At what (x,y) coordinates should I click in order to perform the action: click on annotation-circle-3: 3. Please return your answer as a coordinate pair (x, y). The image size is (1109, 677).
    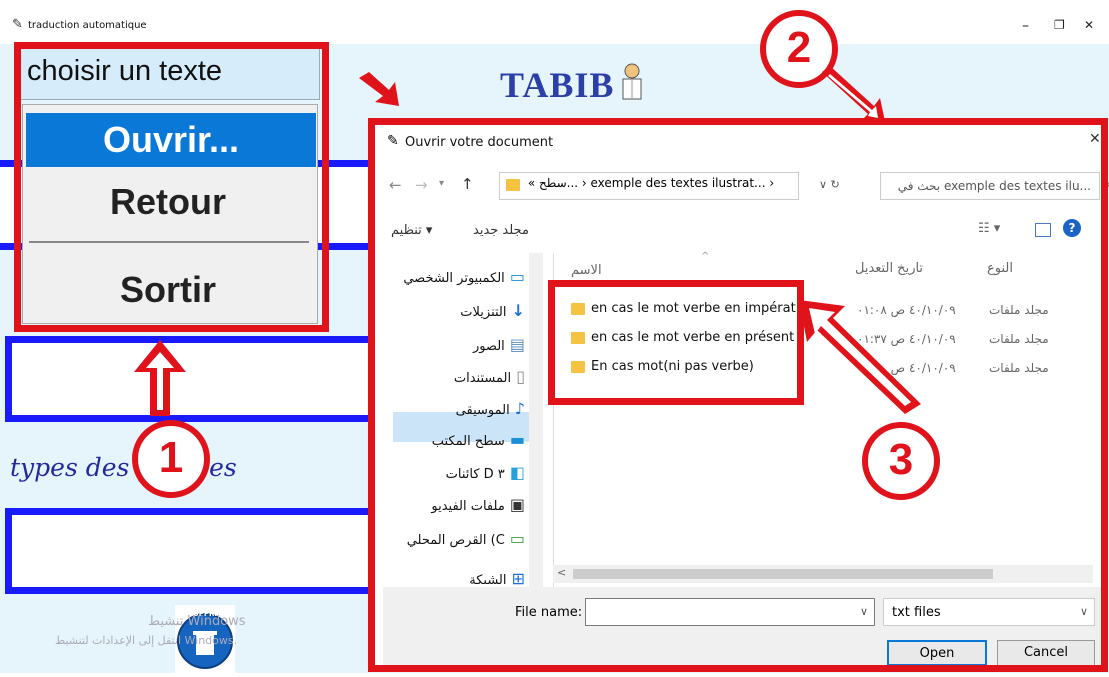
    Looking at the image, I should click on (901, 461).